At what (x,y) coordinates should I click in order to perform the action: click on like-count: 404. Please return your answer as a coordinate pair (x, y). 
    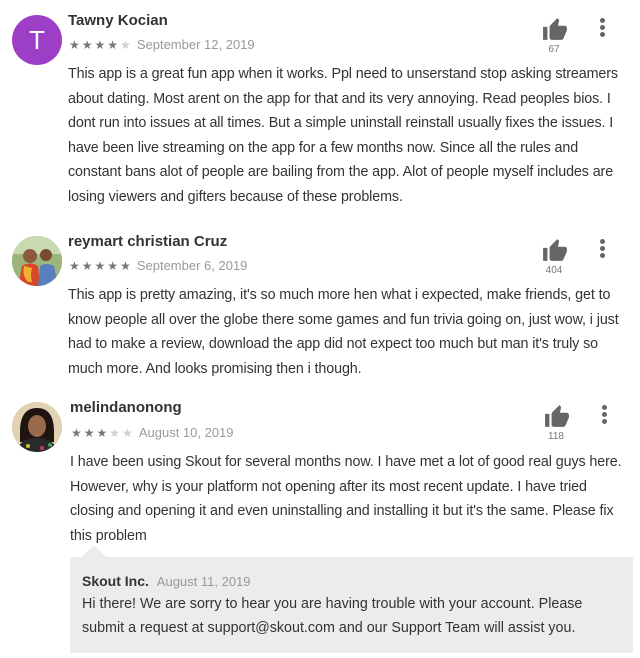
    Looking at the image, I should click on (554, 270).